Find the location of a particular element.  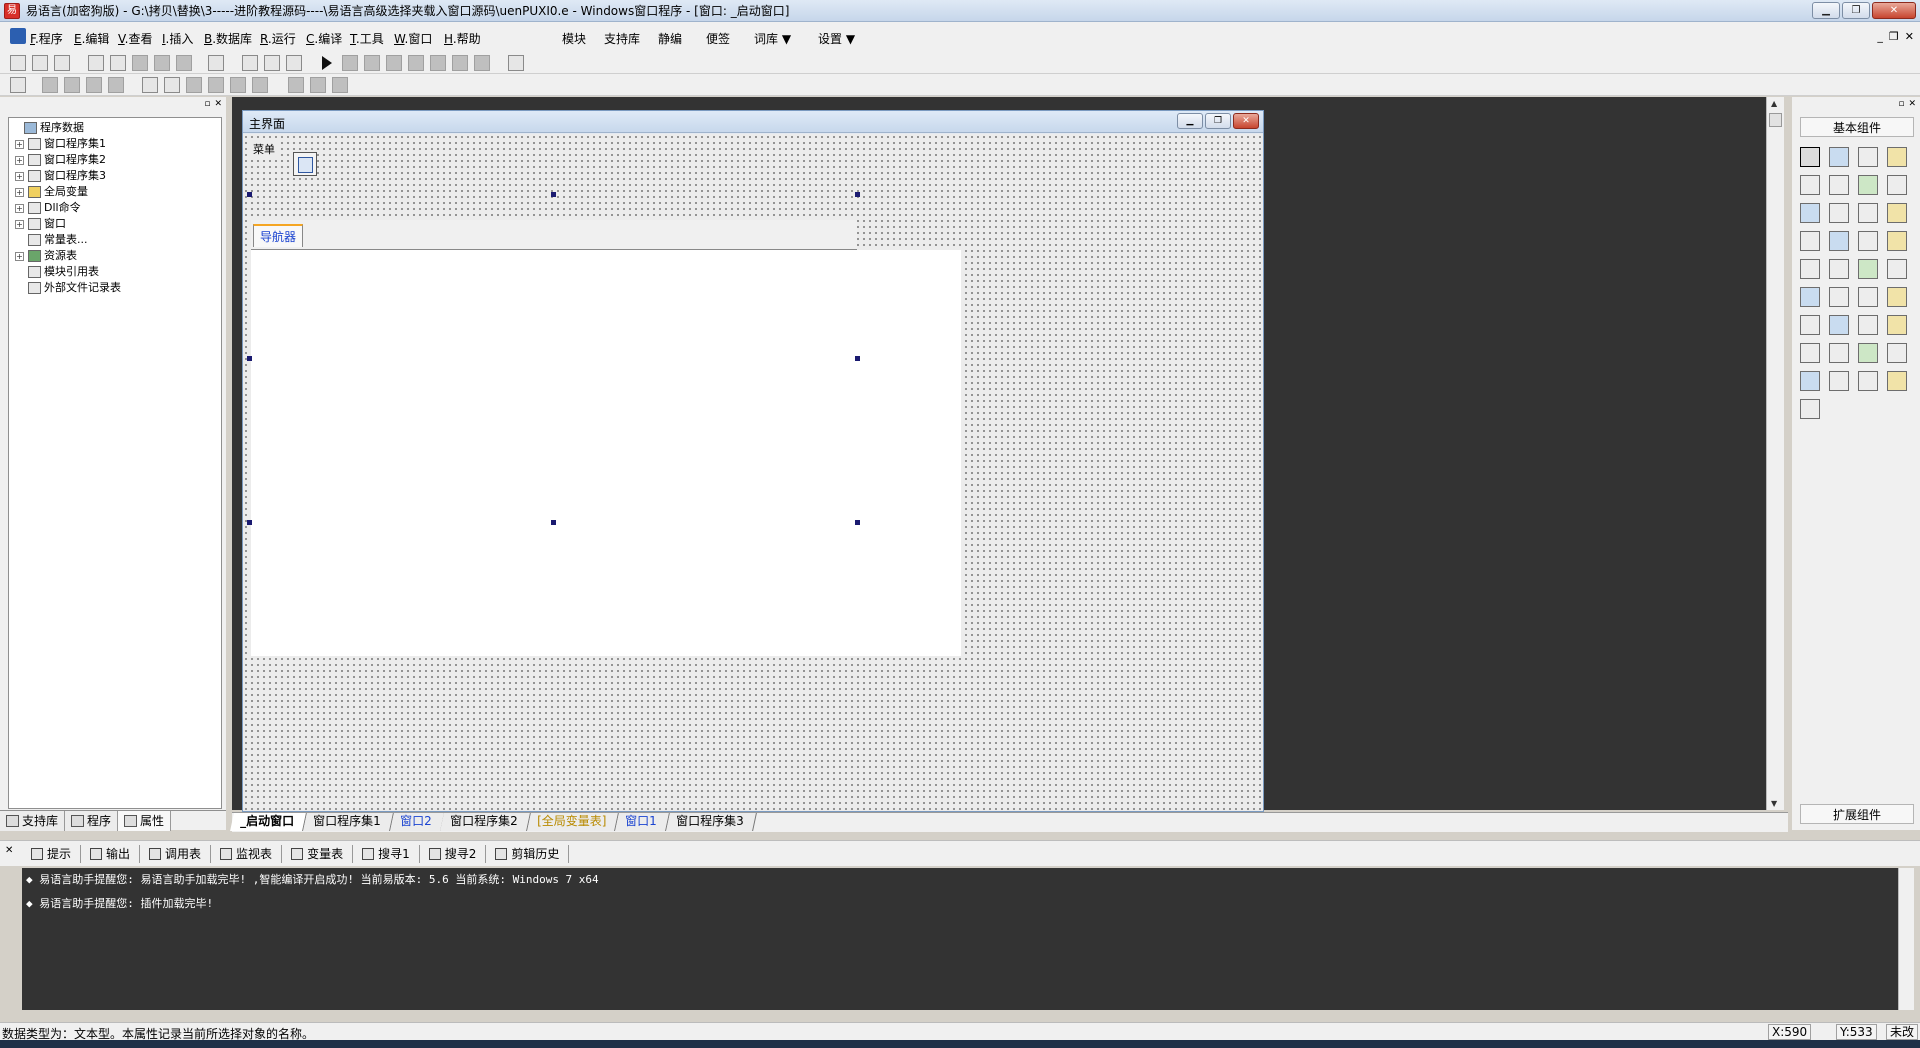

center-vertical-icon is located at coordinates (172, 85).